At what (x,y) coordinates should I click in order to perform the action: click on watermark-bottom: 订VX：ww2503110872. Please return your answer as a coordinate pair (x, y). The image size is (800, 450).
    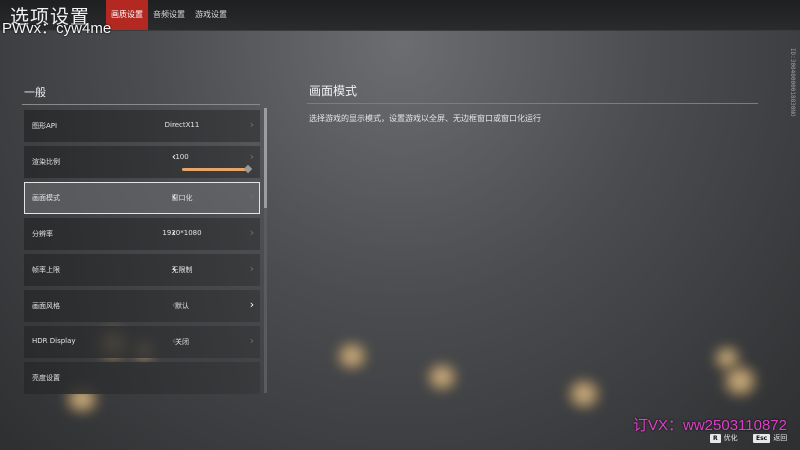
    Looking at the image, I should click on (710, 425).